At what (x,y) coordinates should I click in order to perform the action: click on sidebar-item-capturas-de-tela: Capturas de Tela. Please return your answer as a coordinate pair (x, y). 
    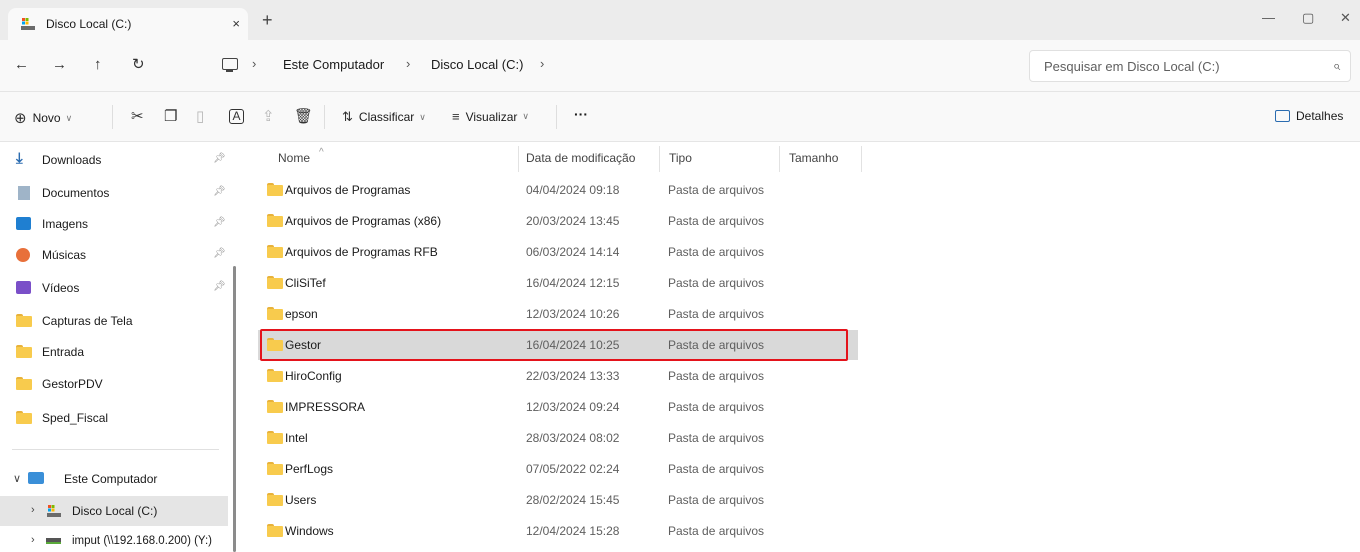
    Looking at the image, I should click on (114, 321).